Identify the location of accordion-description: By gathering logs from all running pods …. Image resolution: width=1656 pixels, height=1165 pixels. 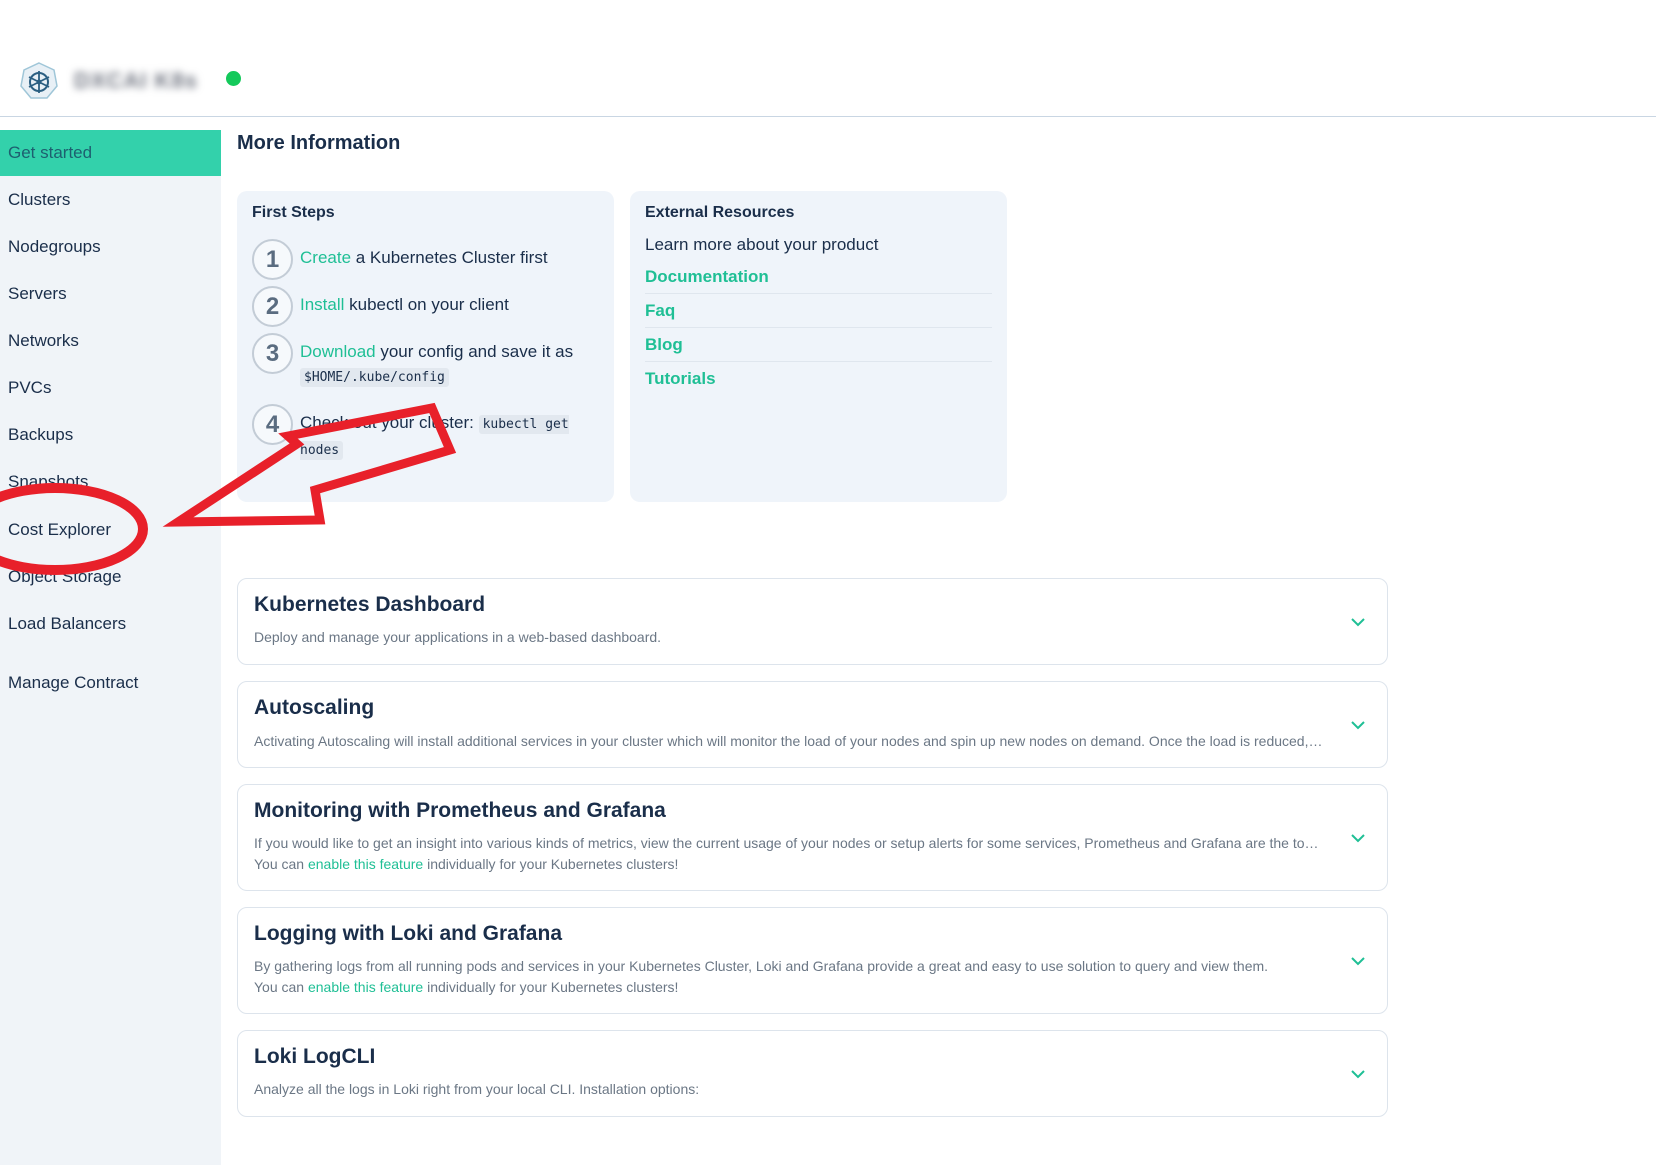
(761, 966).